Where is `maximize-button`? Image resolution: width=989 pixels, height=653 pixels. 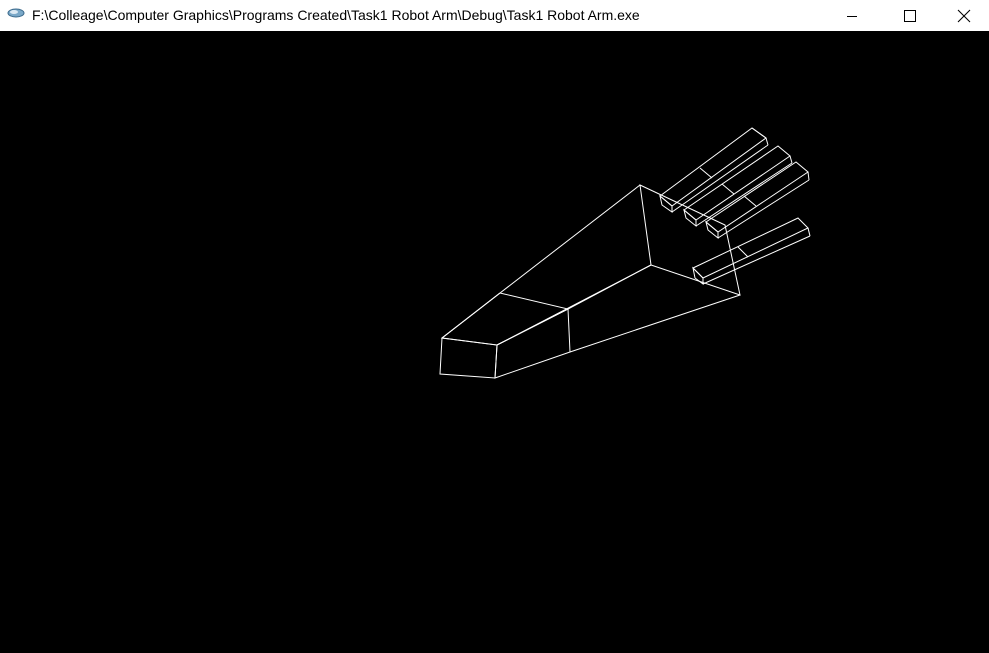
maximize-button is located at coordinates (910, 15).